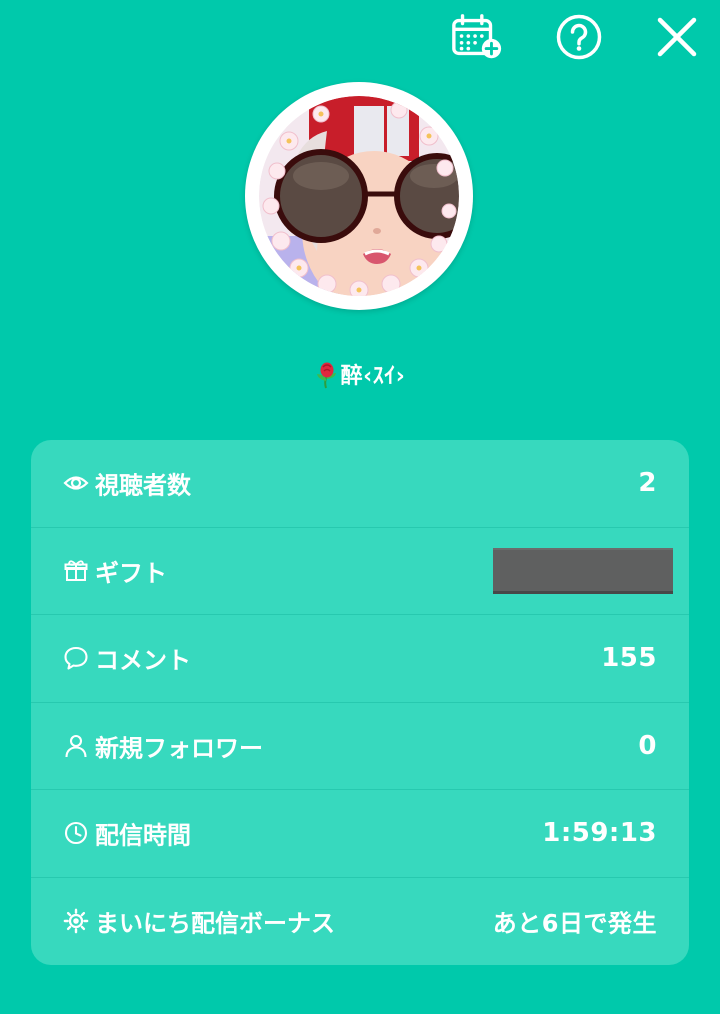 The image size is (720, 1031). I want to click on stat-label: コメント, so click(143, 660).